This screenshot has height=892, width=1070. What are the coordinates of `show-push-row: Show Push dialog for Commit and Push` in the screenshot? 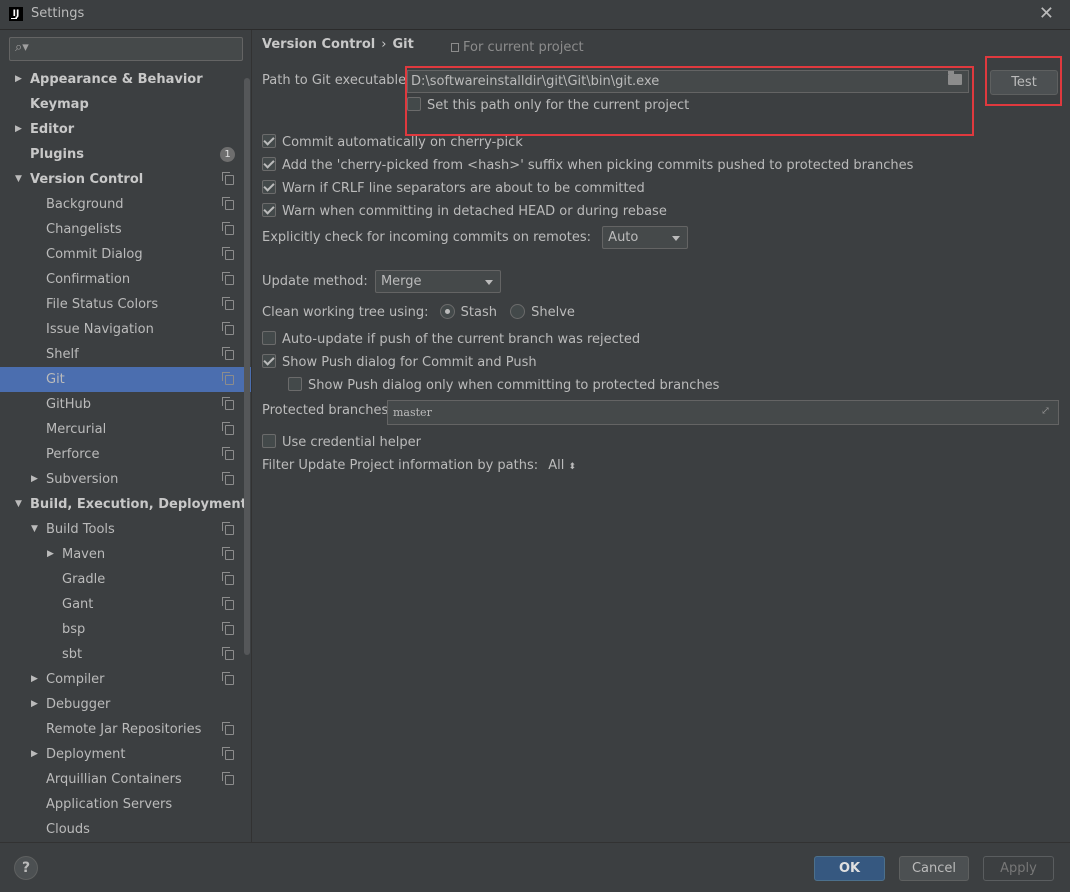 It's located at (399, 362).